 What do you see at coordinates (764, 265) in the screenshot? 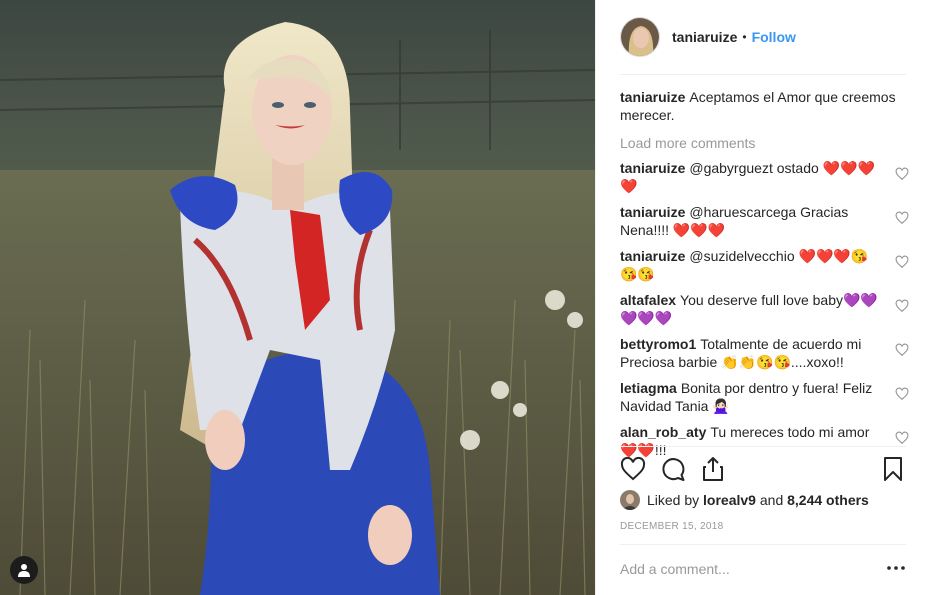
I see `comment-item: taniaruize @suzidelvecchio ❤️❤️❤️😘😘😘` at bounding box center [764, 265].